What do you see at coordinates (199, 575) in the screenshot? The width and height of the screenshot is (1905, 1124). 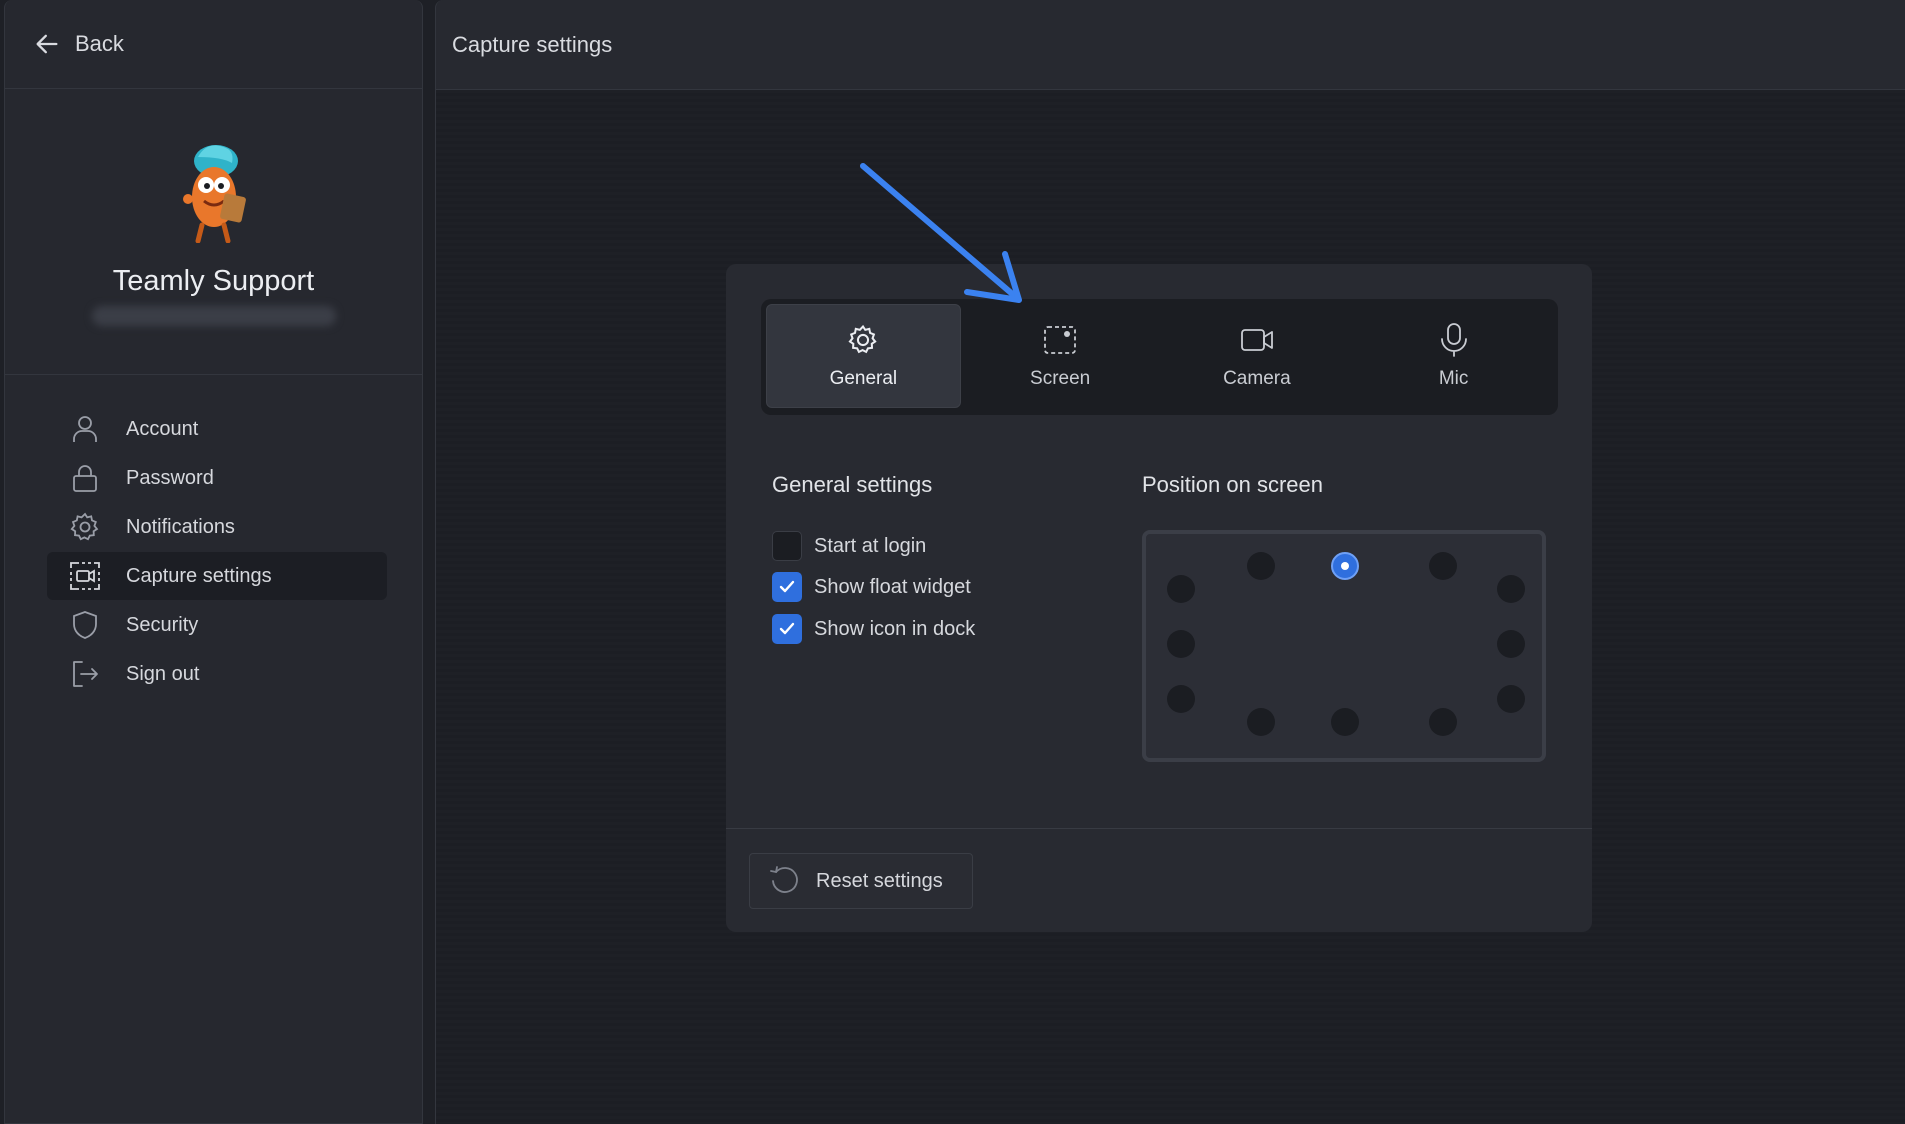 I see `sidebar-item-label: Capture settings` at bounding box center [199, 575].